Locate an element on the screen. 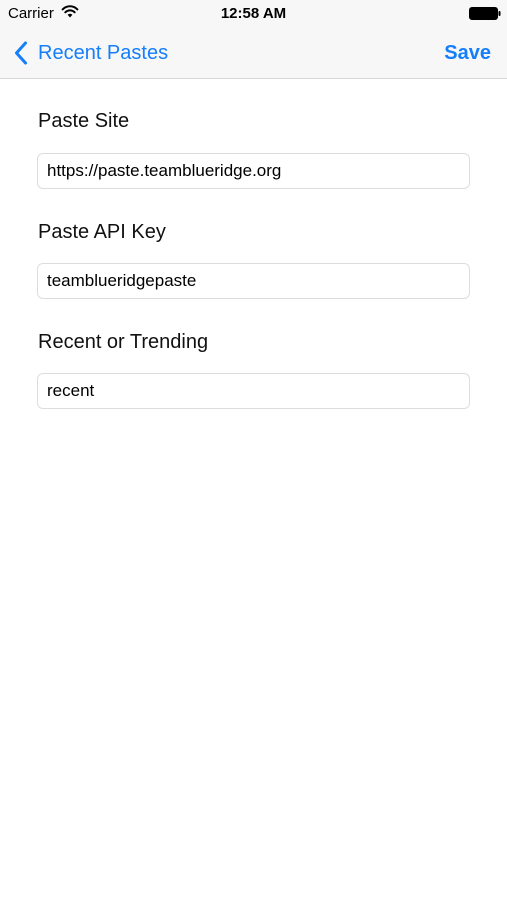  api-key-input is located at coordinates (253, 281).